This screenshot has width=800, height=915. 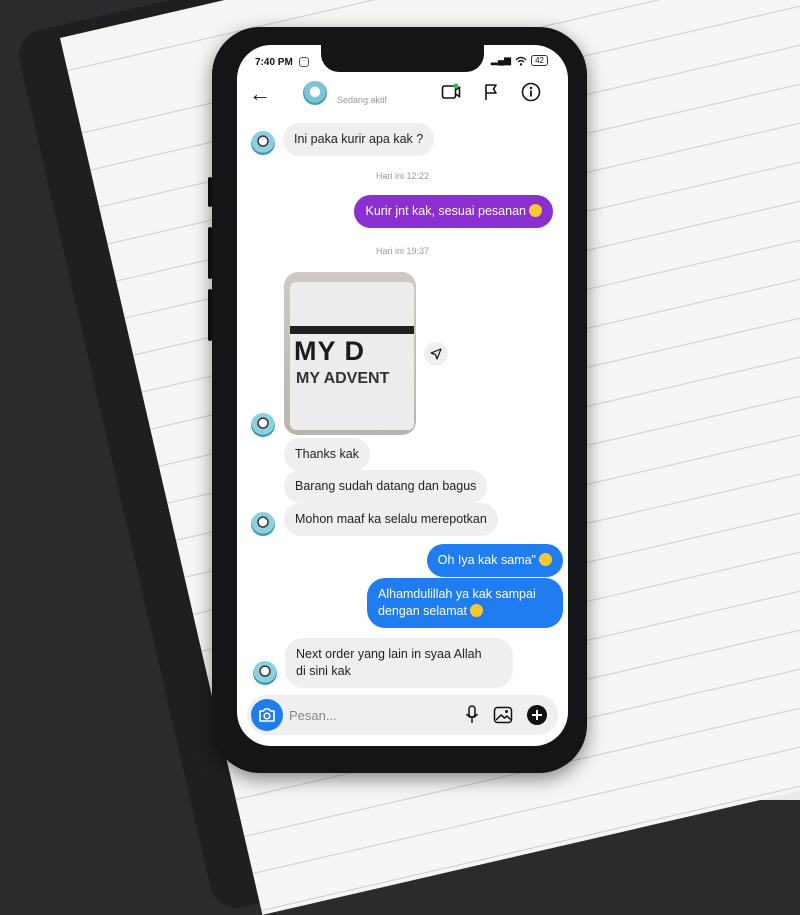 I want to click on gallery-icon, so click(x=503, y=715).